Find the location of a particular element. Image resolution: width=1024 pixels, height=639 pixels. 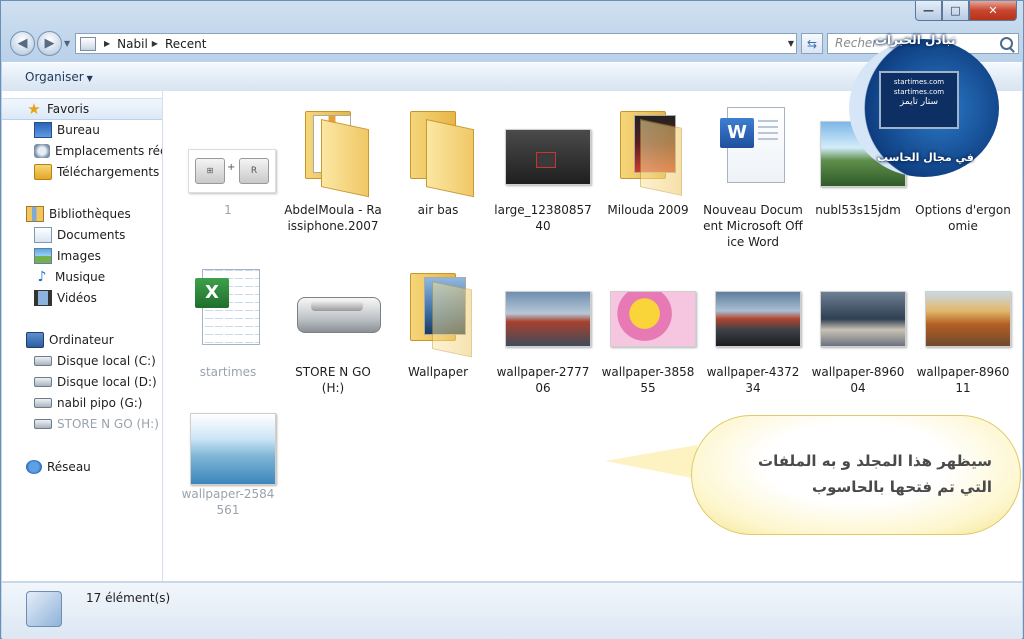

sidebar-item-documents: Documents is located at coordinates (82, 235).